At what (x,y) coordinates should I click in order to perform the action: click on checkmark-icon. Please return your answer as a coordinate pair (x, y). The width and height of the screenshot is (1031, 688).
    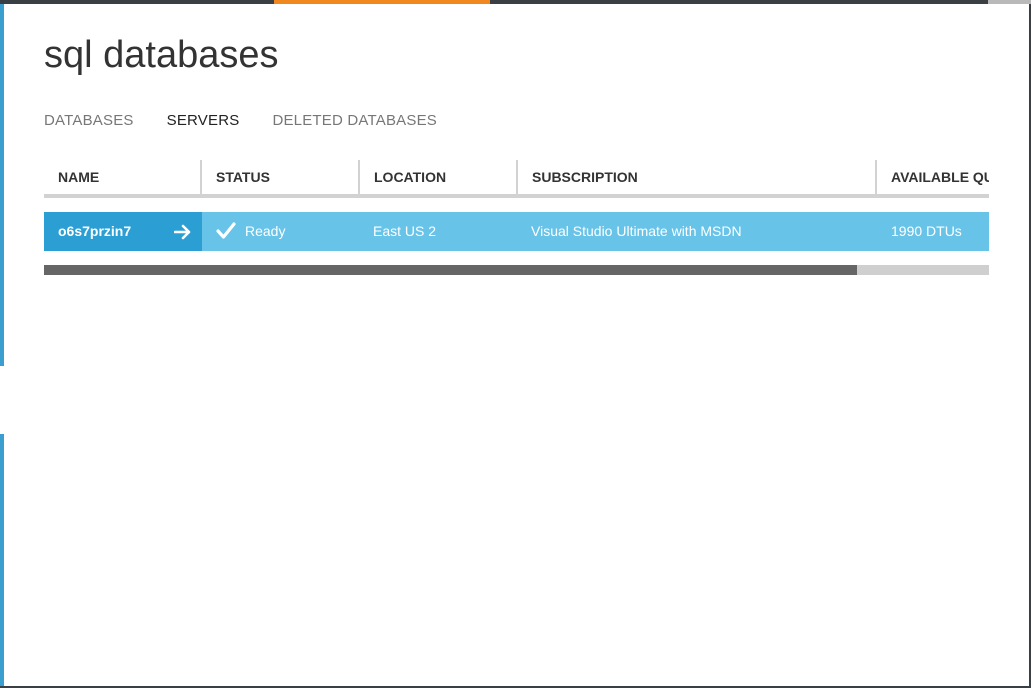
    Looking at the image, I should click on (226, 230).